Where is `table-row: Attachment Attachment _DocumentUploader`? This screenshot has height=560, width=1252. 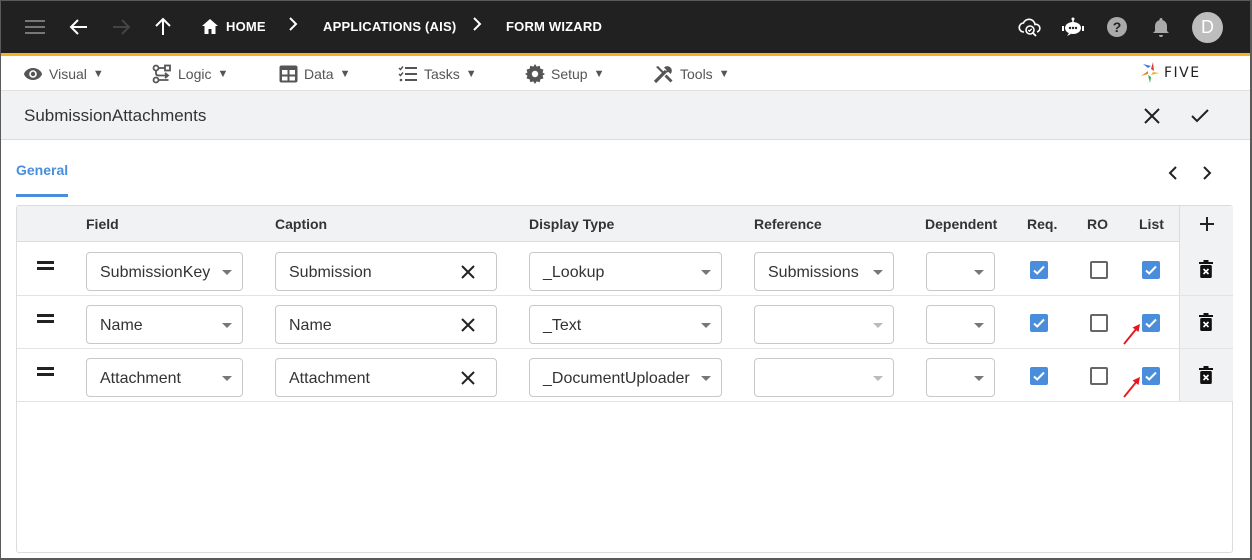
table-row: Attachment Attachment _DocumentUploader is located at coordinates (598, 375).